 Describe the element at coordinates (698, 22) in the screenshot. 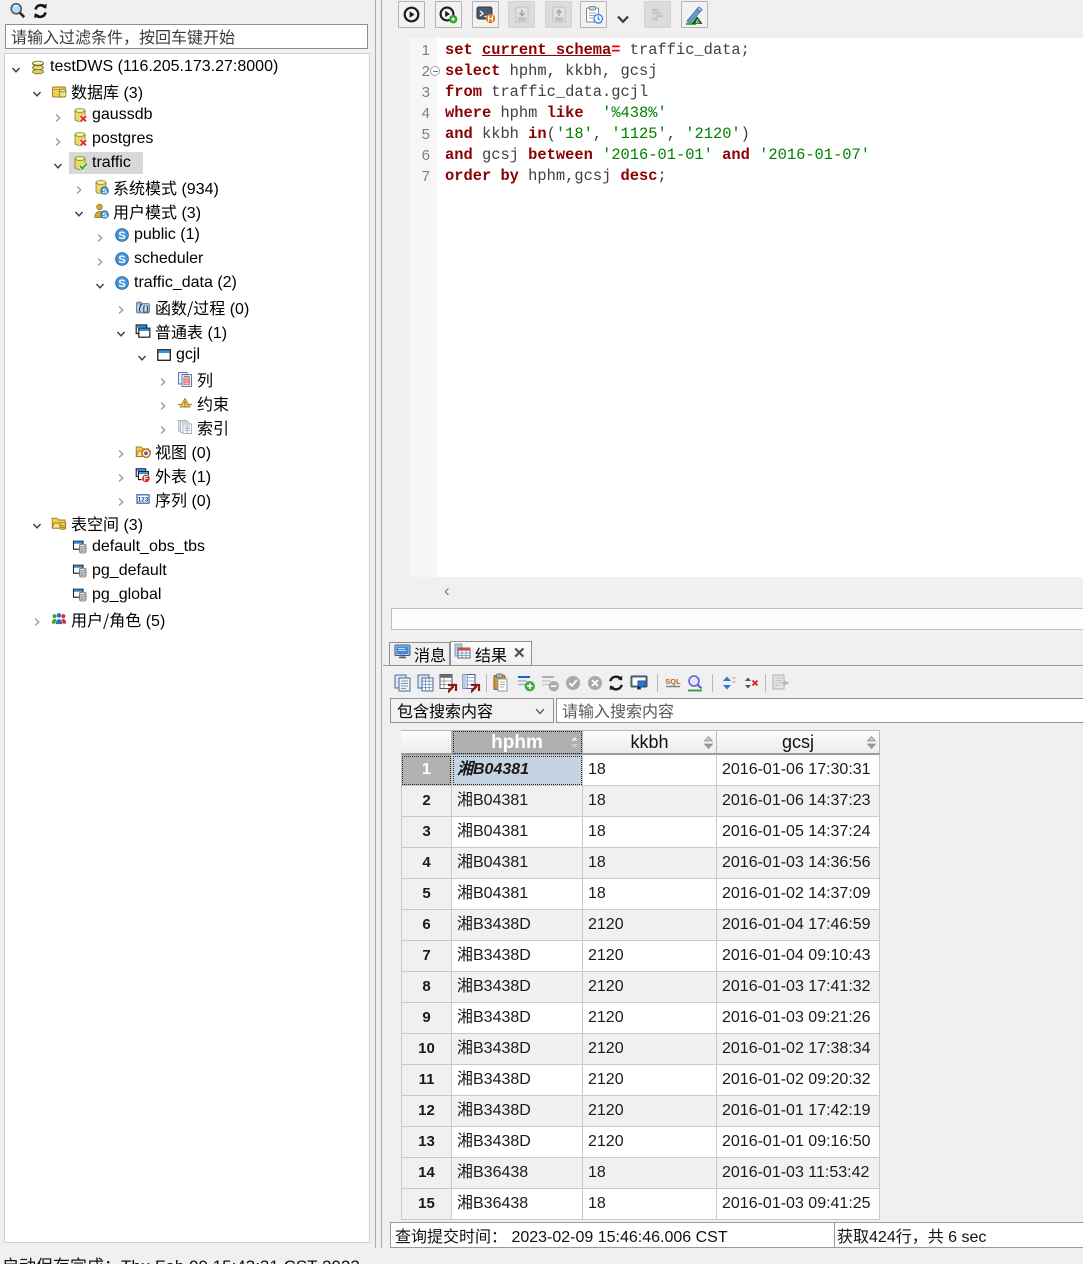

I see `svg-text: A` at that location.